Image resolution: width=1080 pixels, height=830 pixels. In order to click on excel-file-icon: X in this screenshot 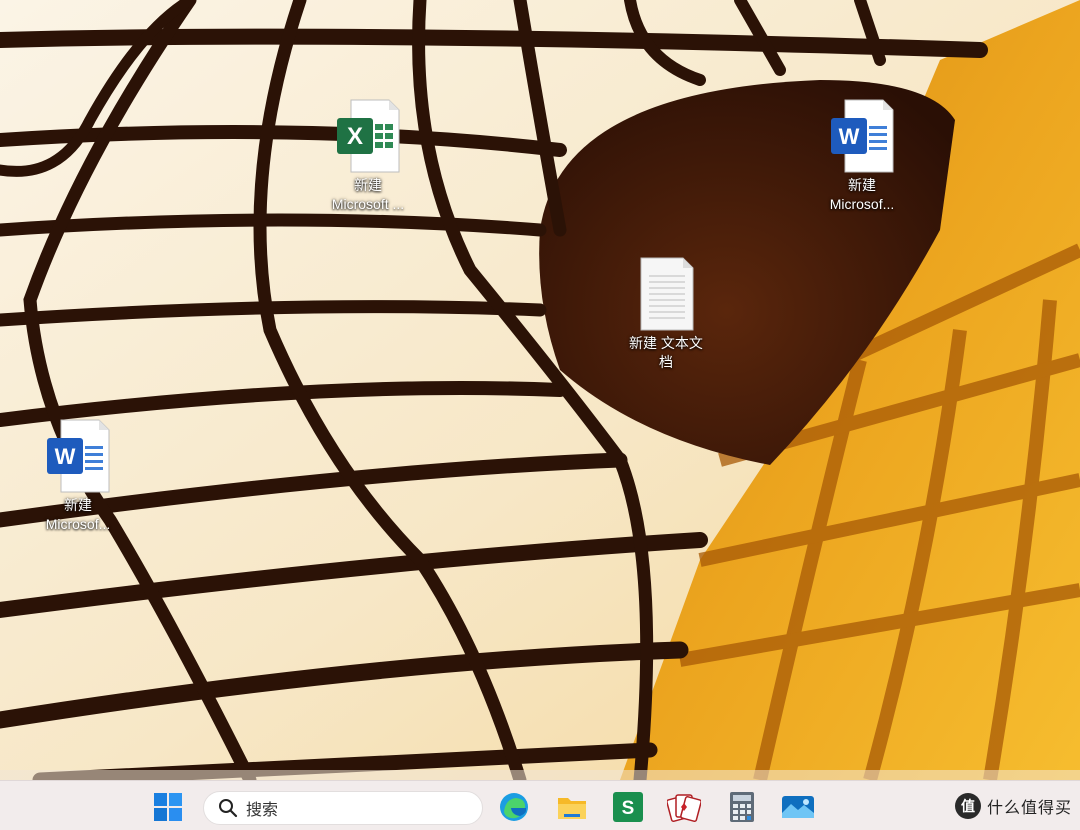, I will do `click(368, 136)`.